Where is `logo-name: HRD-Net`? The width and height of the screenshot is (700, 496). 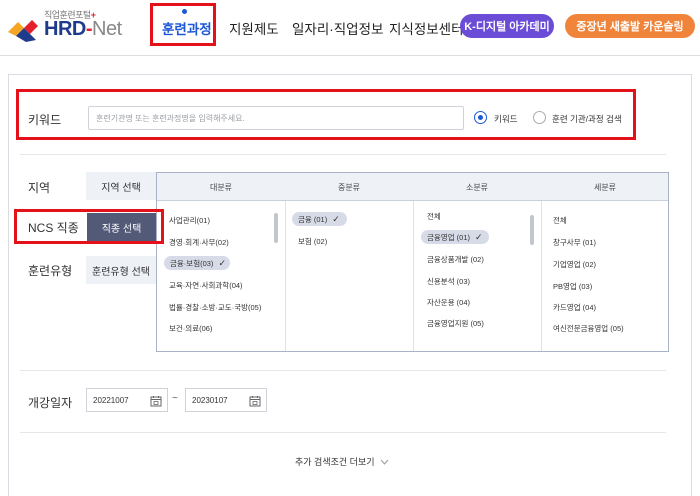 logo-name: HRD-Net is located at coordinates (83, 29).